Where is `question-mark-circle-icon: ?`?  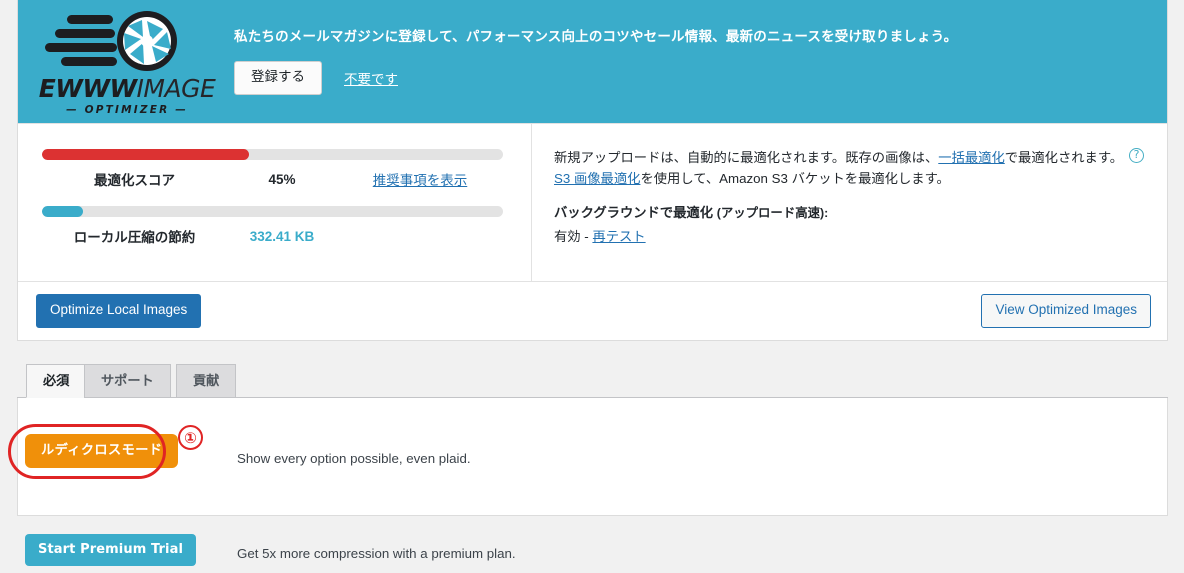
question-mark-circle-icon: ? is located at coordinates (1136, 155).